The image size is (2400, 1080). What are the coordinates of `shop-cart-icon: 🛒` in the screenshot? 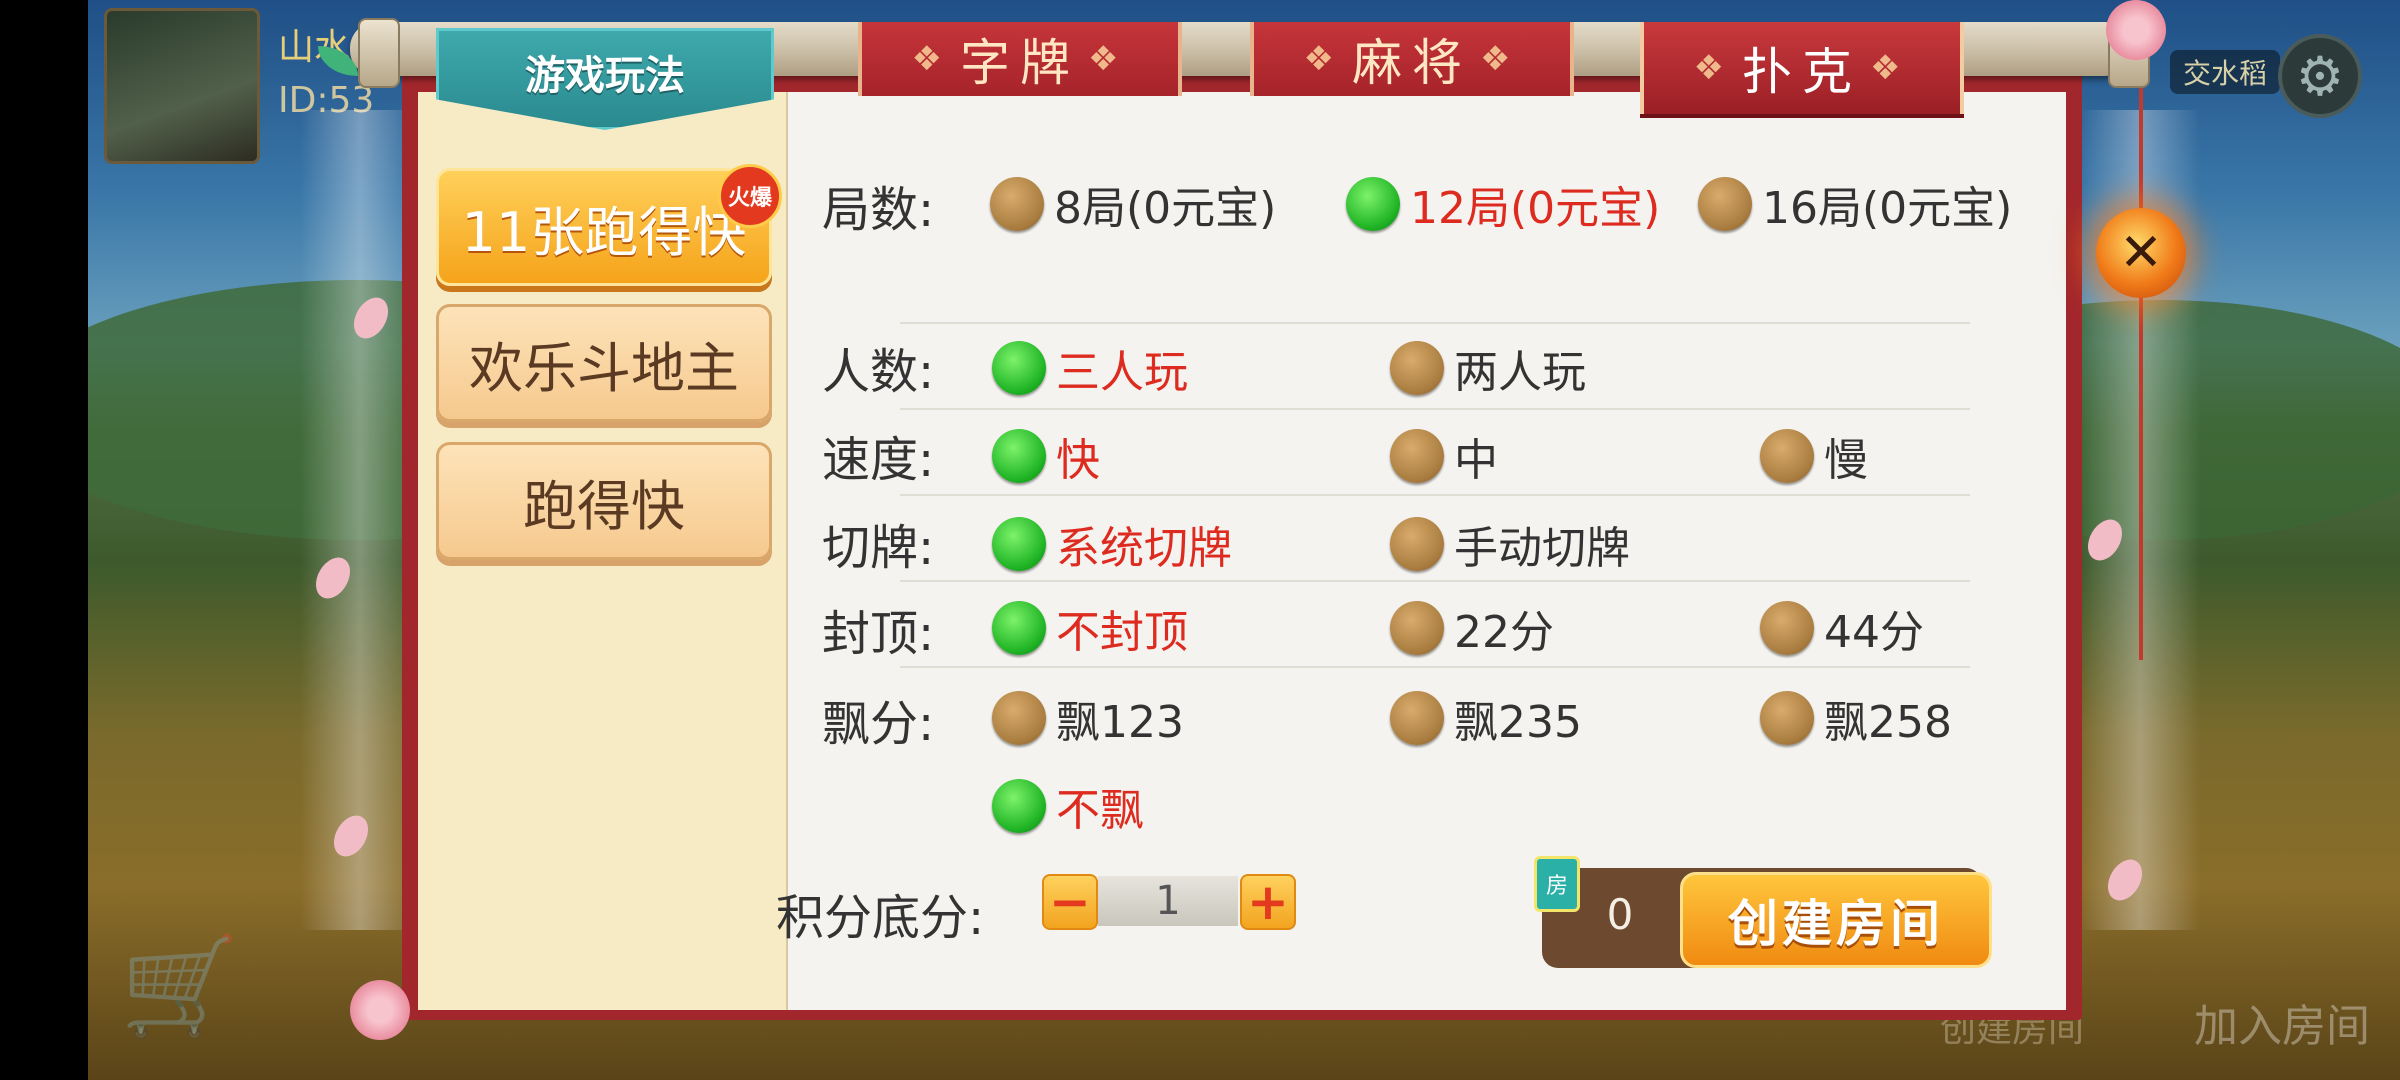 It's located at (190, 990).